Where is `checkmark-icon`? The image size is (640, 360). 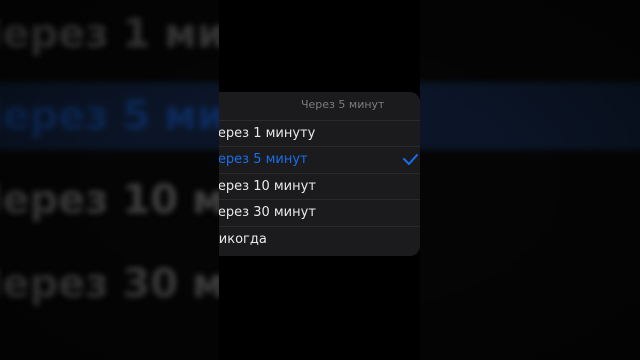 checkmark-icon is located at coordinates (410, 159).